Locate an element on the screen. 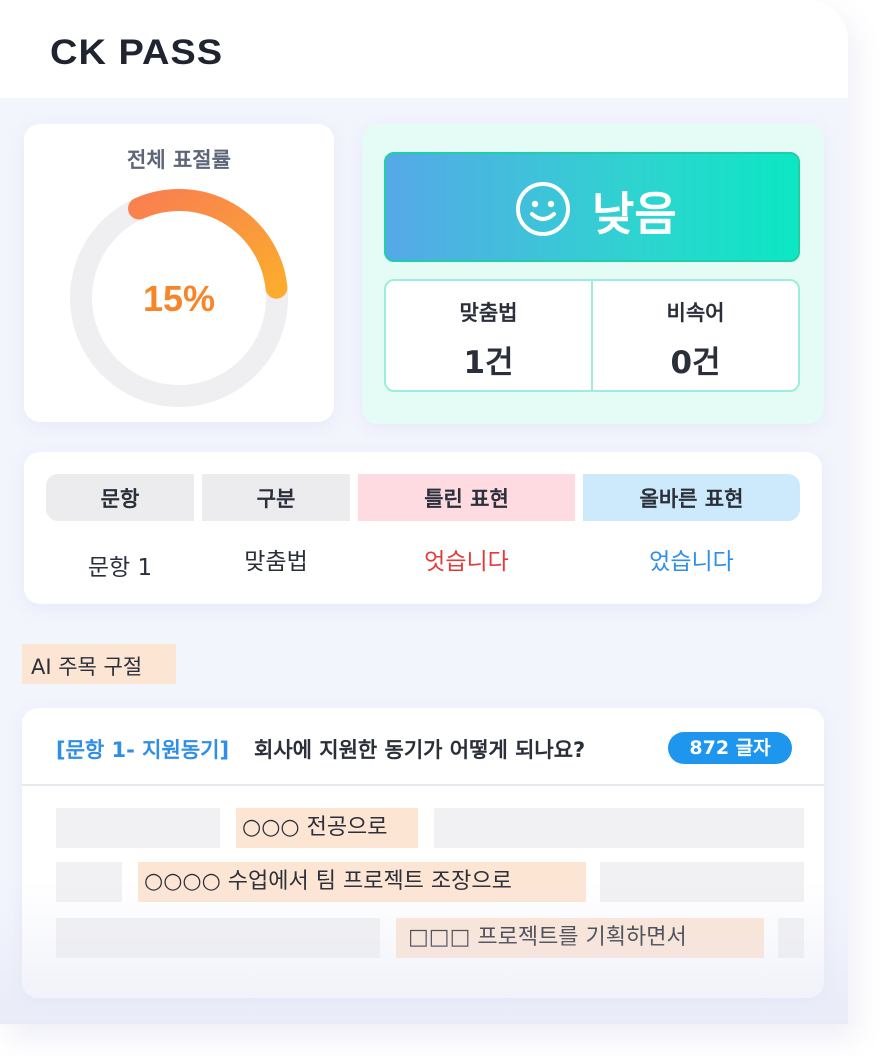 The height and width of the screenshot is (1056, 880). donut-progress-arc is located at coordinates (208, 244).